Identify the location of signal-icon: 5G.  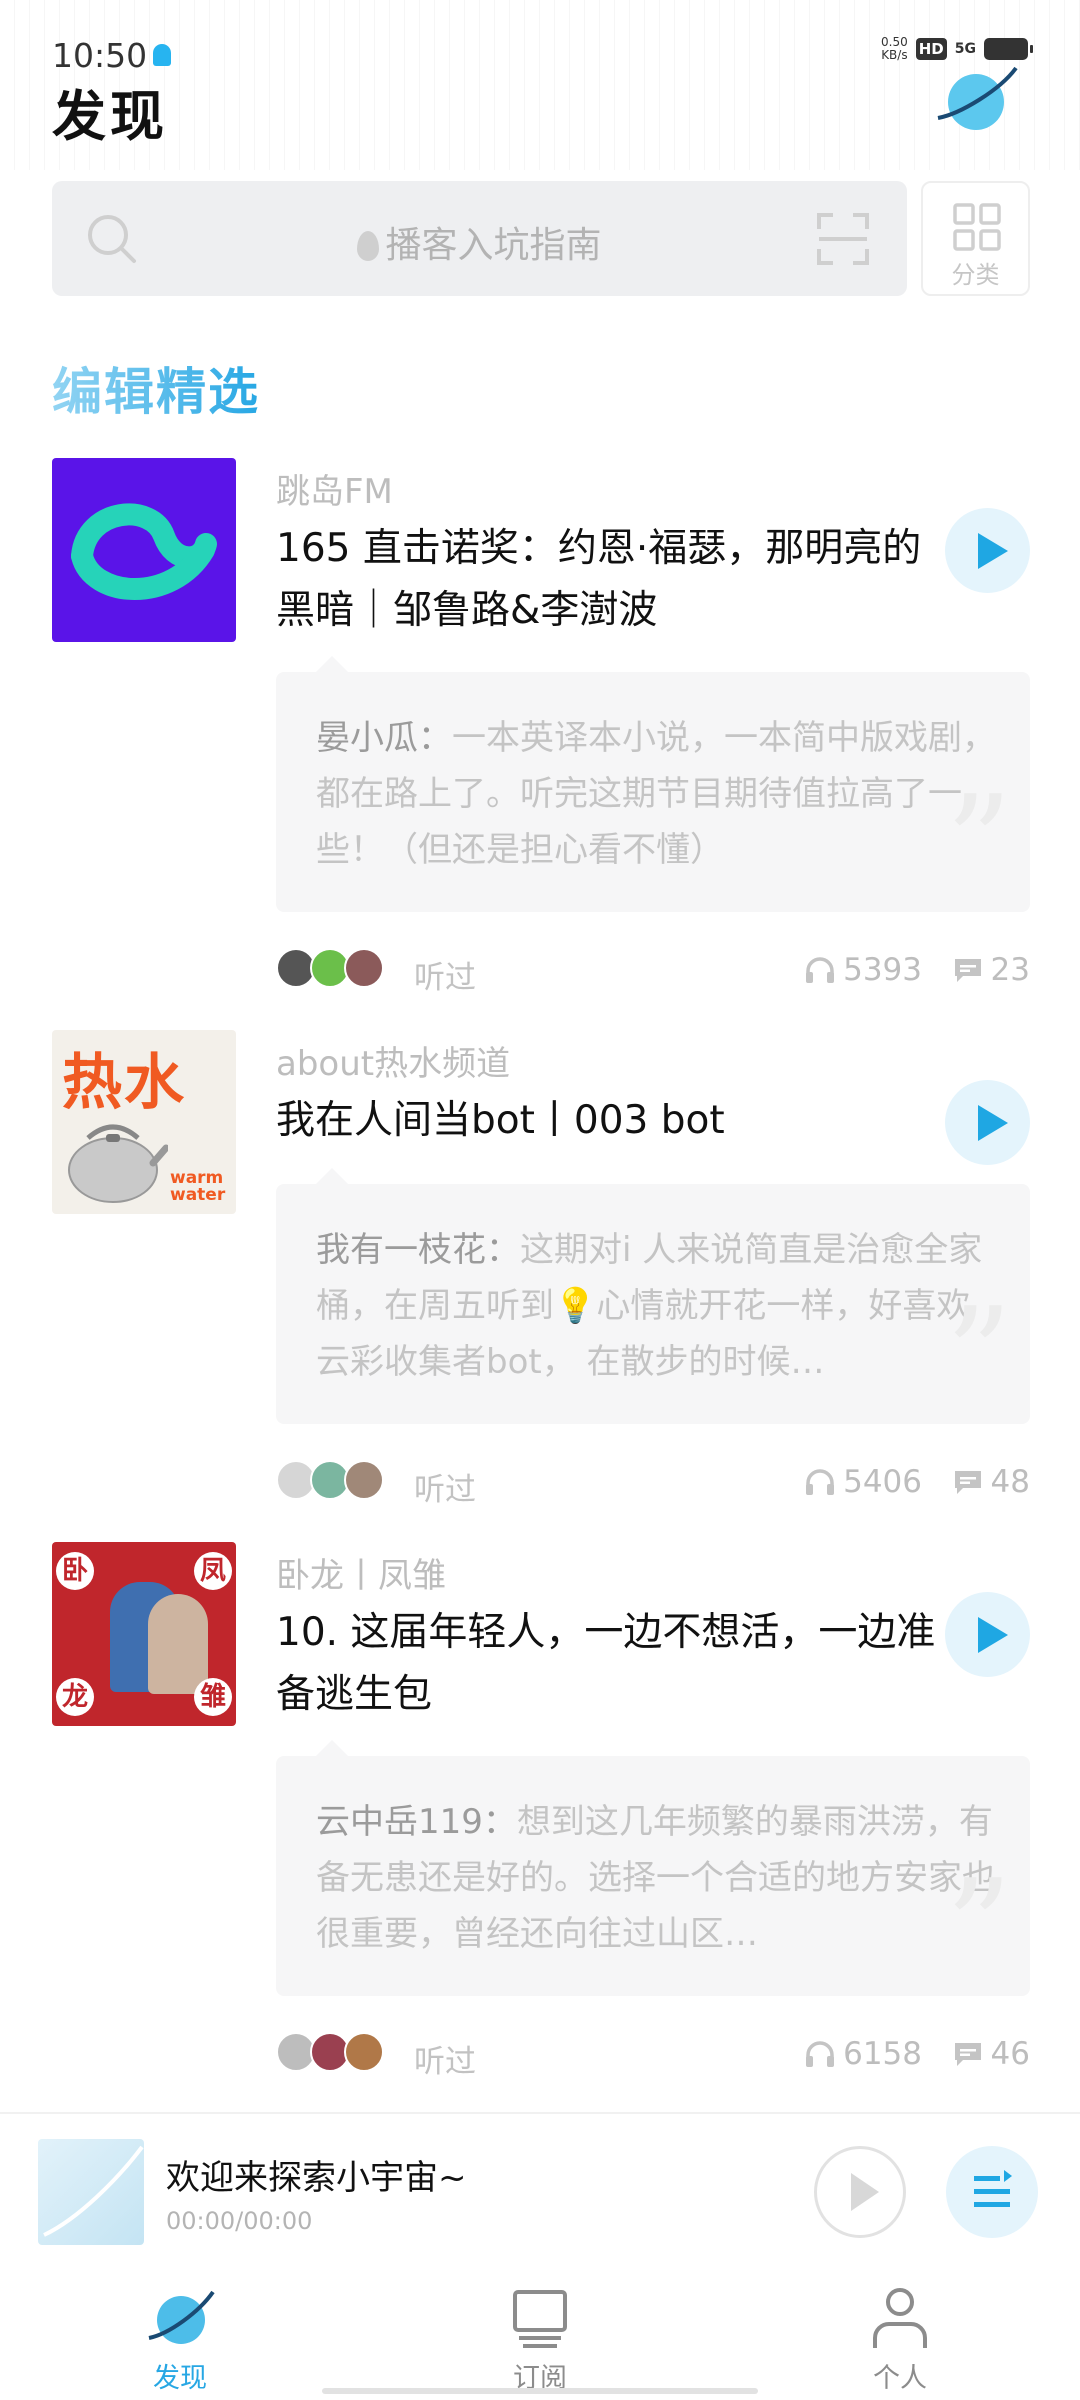
(965, 49).